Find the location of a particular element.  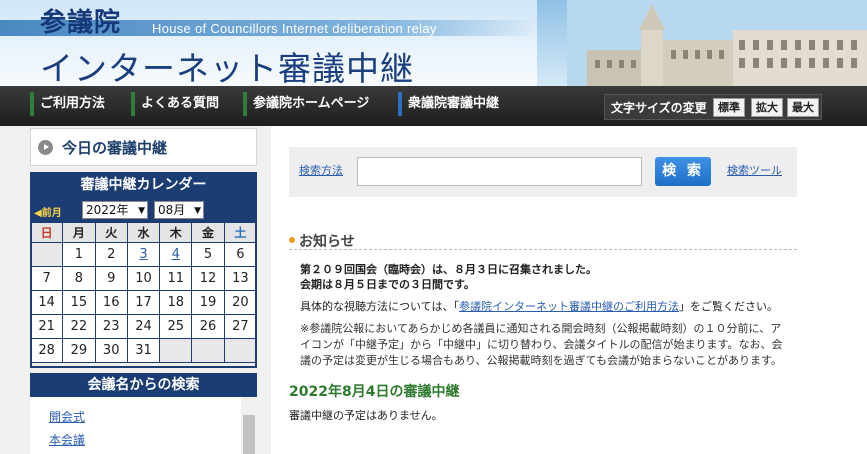

calendar-day-cell: 16 is located at coordinates (111, 302).